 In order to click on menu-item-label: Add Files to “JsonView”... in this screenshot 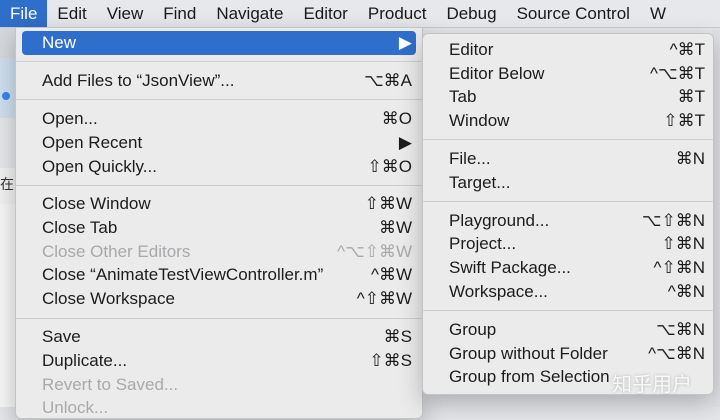, I will do `click(138, 80)`.